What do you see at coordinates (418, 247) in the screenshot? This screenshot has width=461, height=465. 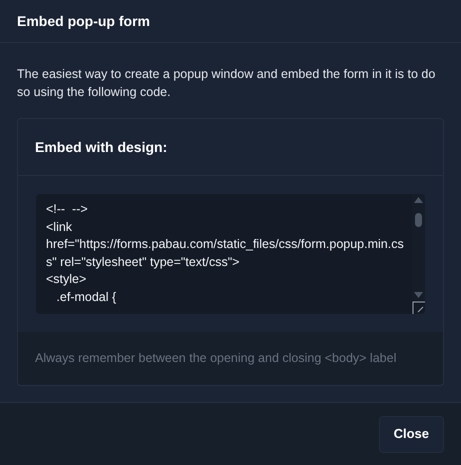 I see `scrollbar` at bounding box center [418, 247].